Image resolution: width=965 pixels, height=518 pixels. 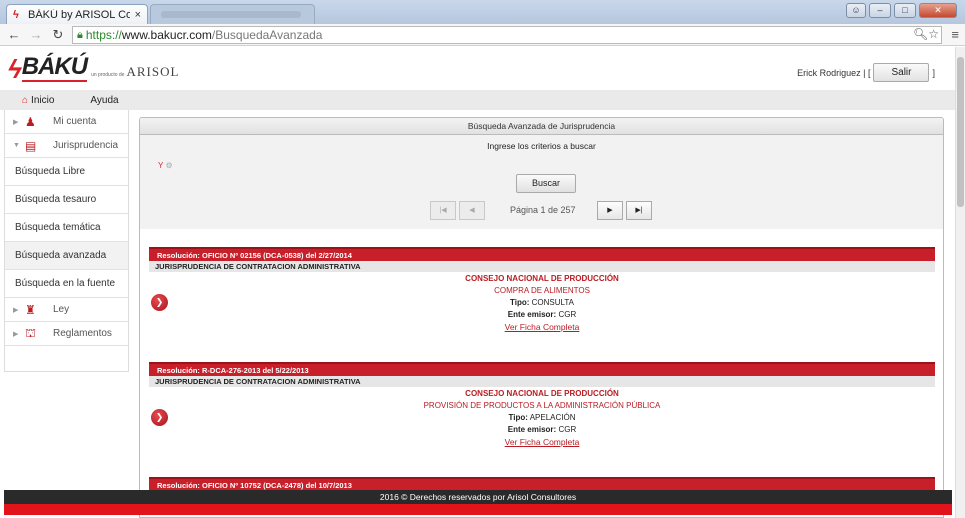 I want to click on sidebar-item-busqueda-tesauro: Búsqueda tesauro, so click(x=66, y=200).